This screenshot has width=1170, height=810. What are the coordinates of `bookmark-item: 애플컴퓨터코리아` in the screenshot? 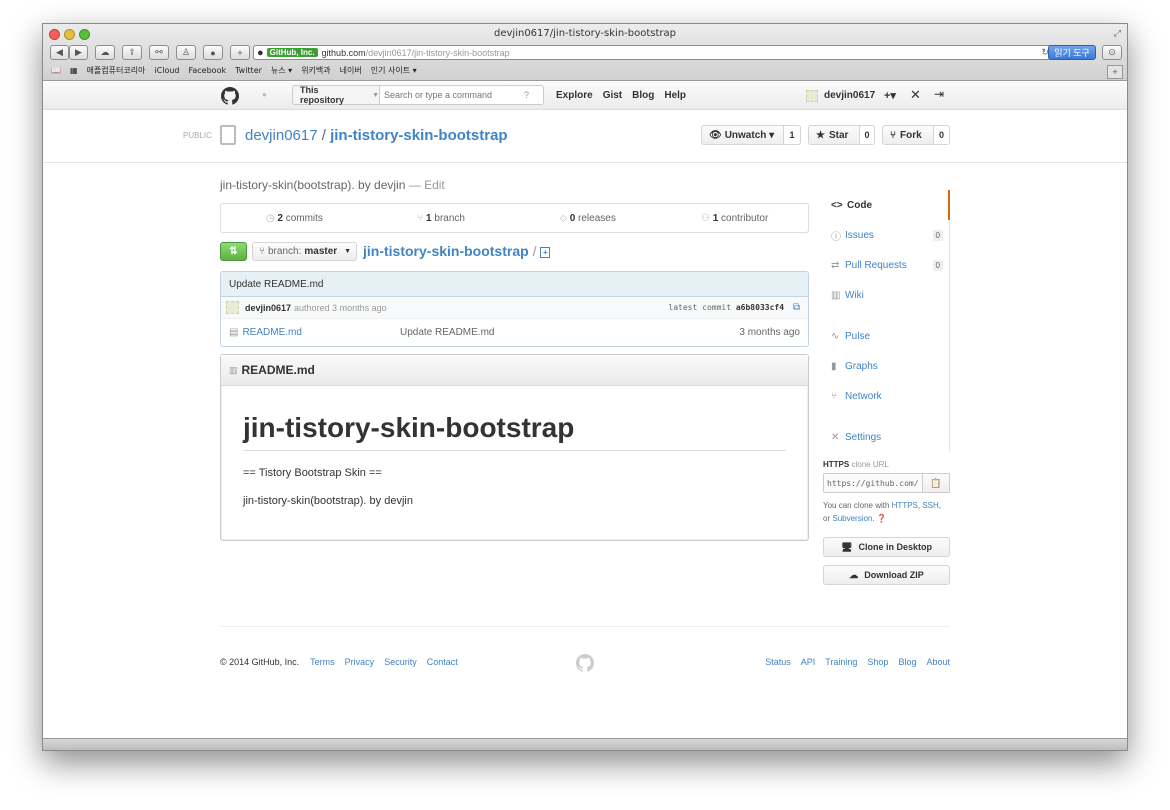 It's located at (116, 70).